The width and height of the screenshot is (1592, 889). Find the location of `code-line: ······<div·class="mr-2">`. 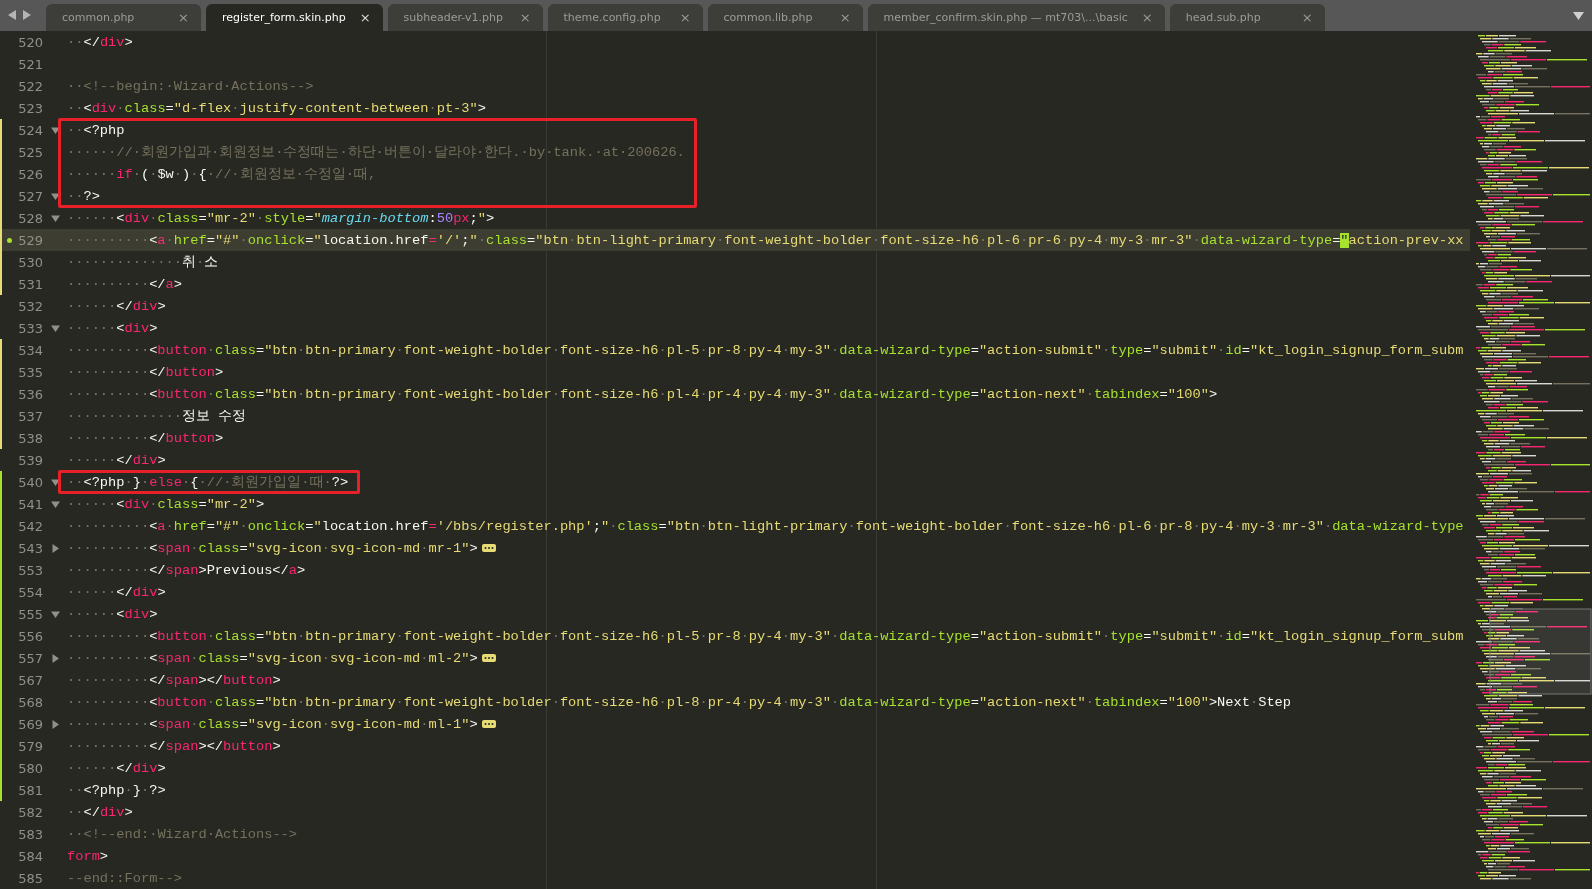

code-line: ······<div·class="mr-2"> is located at coordinates (166, 504).